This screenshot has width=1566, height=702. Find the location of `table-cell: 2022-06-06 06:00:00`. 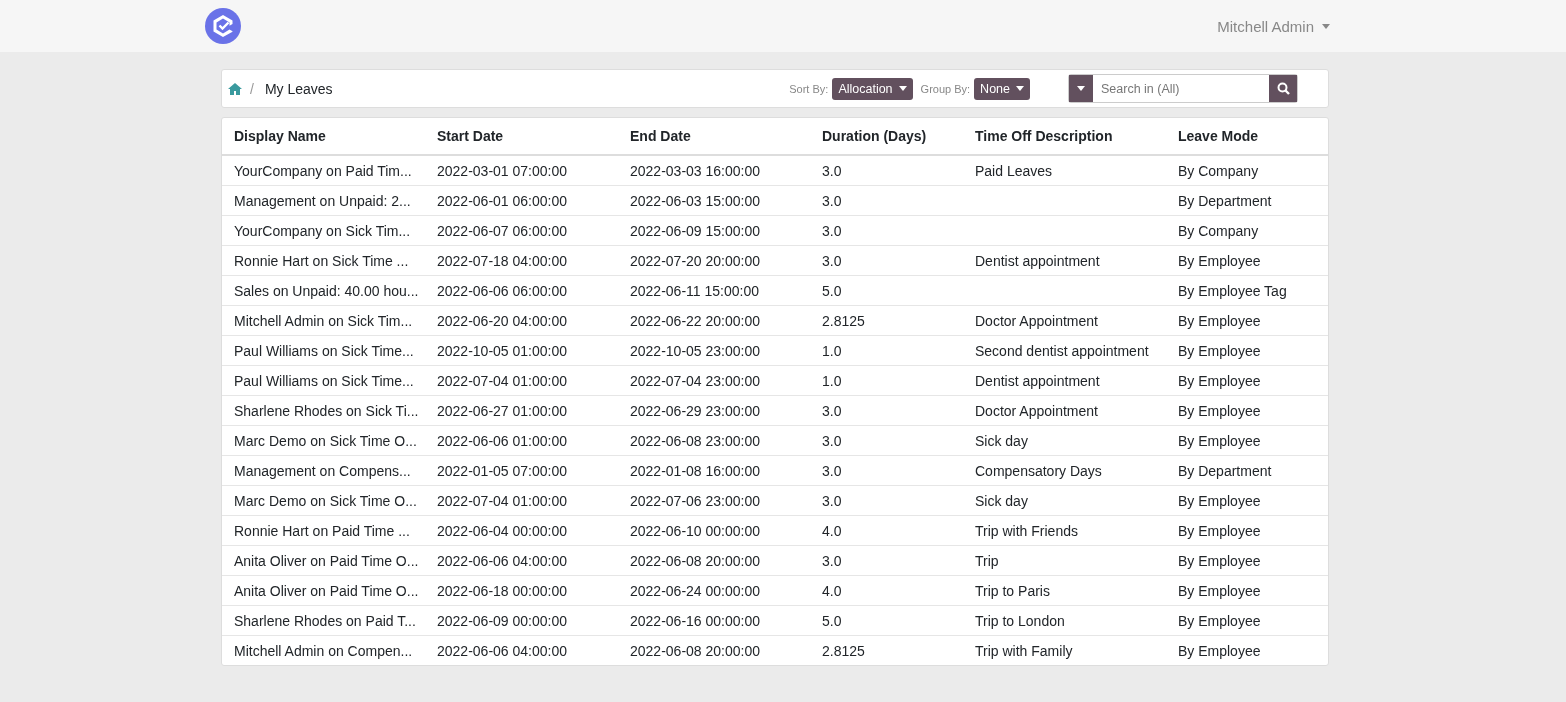

table-cell: 2022-06-06 06:00:00 is located at coordinates (521, 290).